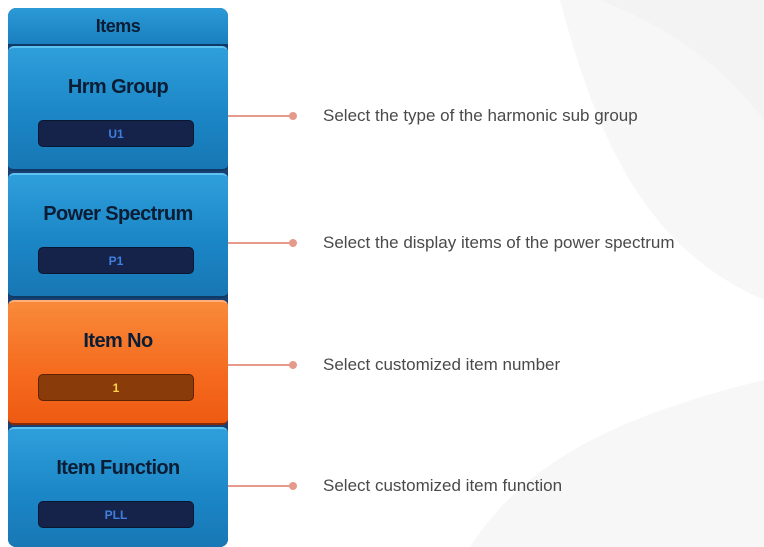 Image resolution: width=764 pixels, height=547 pixels. Describe the element at coordinates (116, 133) in the screenshot. I see `item-value-field: U1` at that location.